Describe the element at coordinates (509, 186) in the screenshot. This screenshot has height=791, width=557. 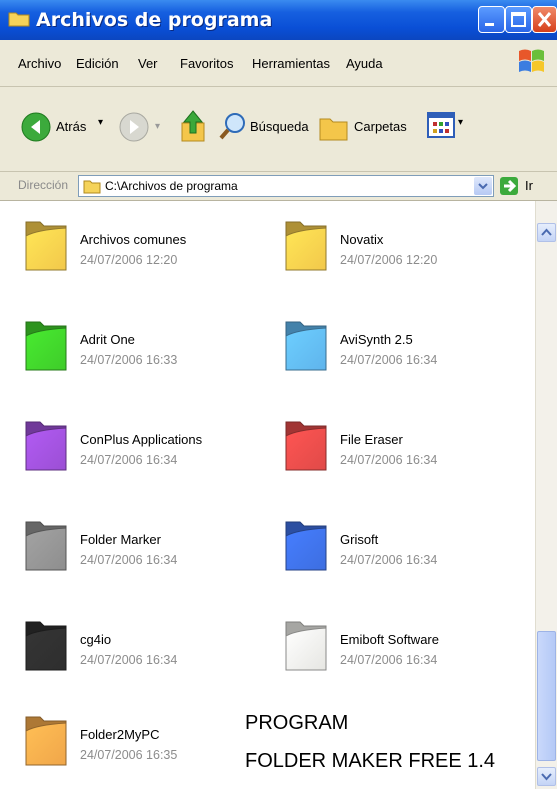
I see `go-arrow-icon` at that location.